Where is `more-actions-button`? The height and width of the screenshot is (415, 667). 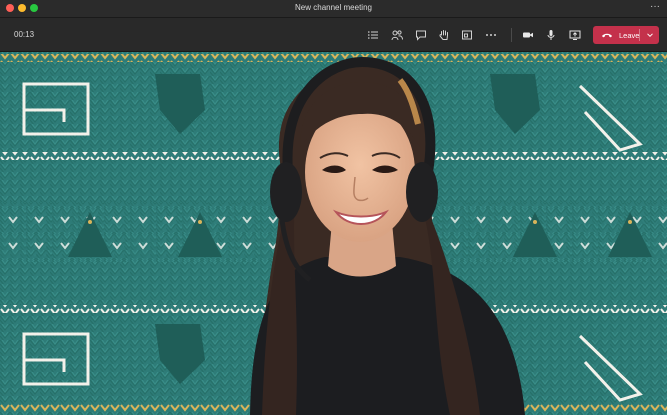
more-actions-button is located at coordinates (491, 35).